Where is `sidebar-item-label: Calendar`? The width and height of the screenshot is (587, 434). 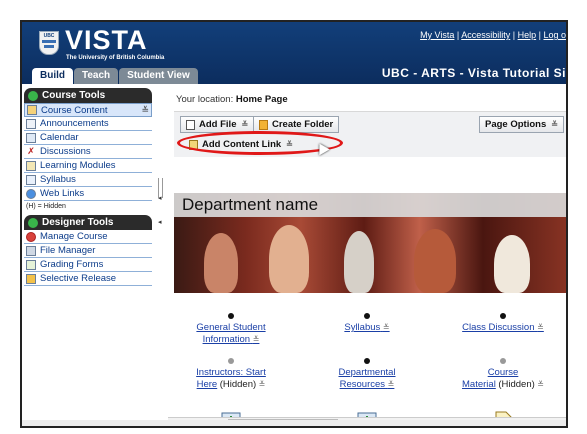
sidebar-item-label: Calendar is located at coordinates (59, 137).